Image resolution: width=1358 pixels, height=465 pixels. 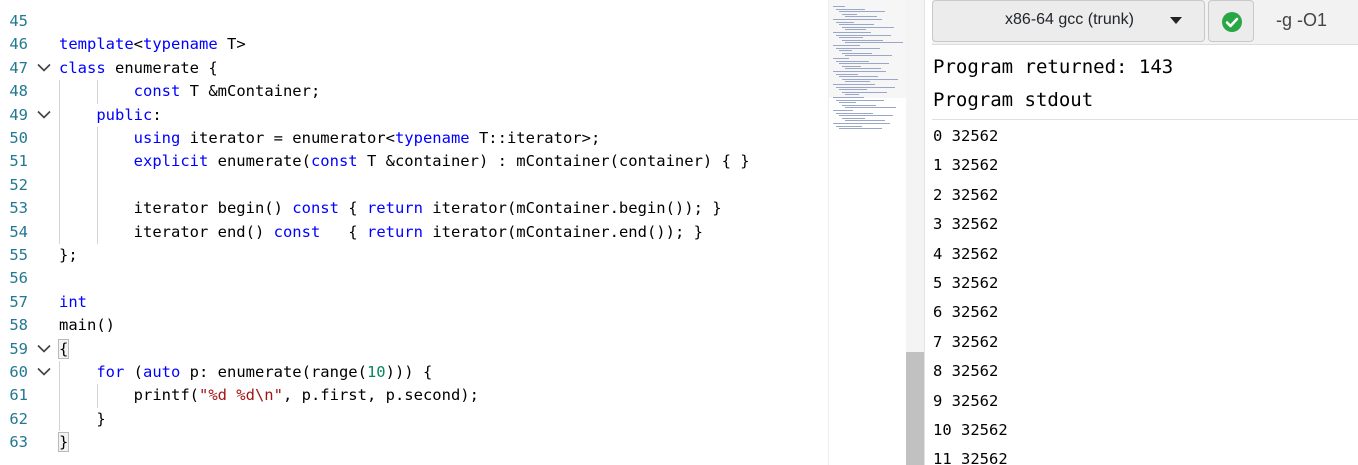 What do you see at coordinates (867, 232) in the screenshot?
I see `minimap` at bounding box center [867, 232].